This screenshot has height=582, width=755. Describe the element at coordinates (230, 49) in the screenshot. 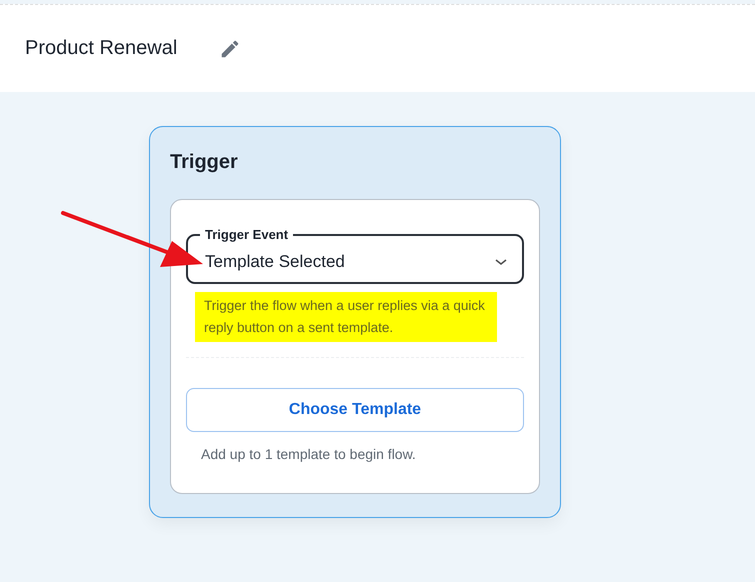

I see `edit-icon` at that location.